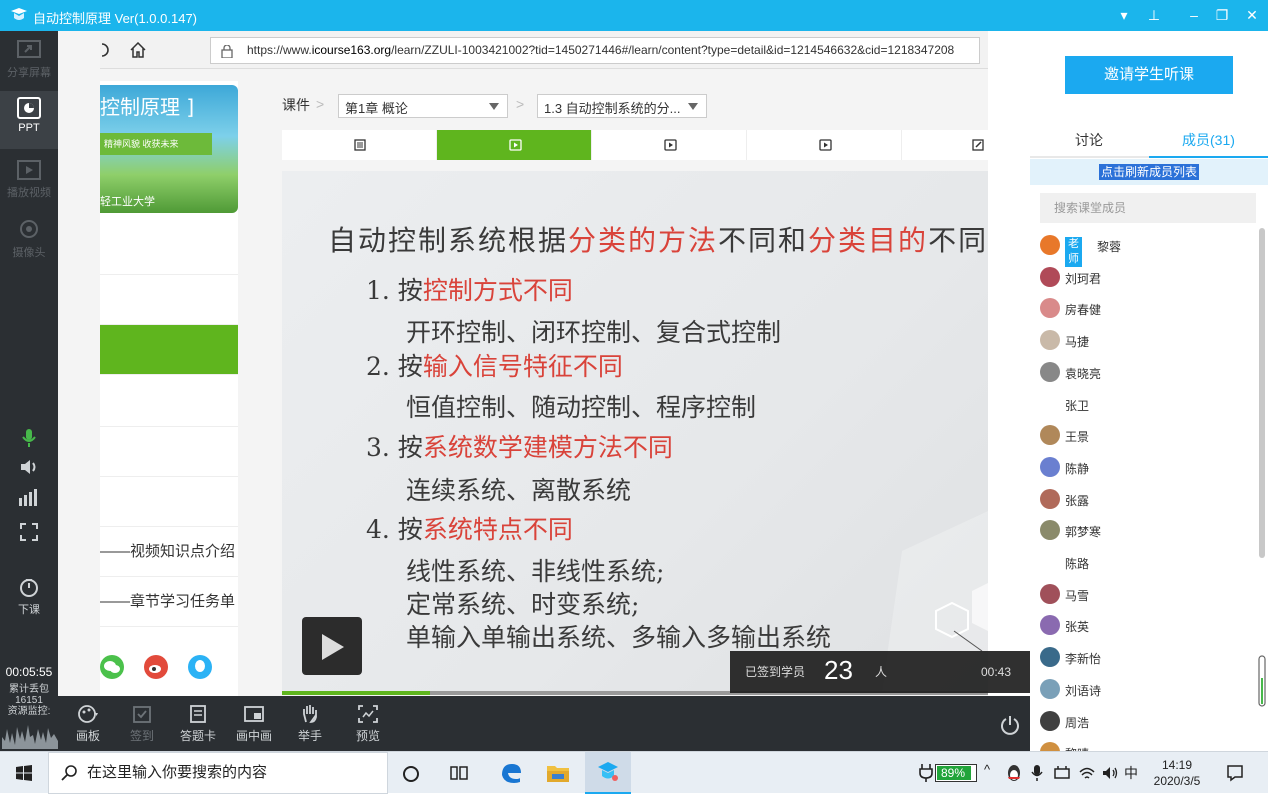 The image size is (1268, 794). Describe the element at coordinates (1087, 773) in the screenshot. I see `wifi-icon` at that location.